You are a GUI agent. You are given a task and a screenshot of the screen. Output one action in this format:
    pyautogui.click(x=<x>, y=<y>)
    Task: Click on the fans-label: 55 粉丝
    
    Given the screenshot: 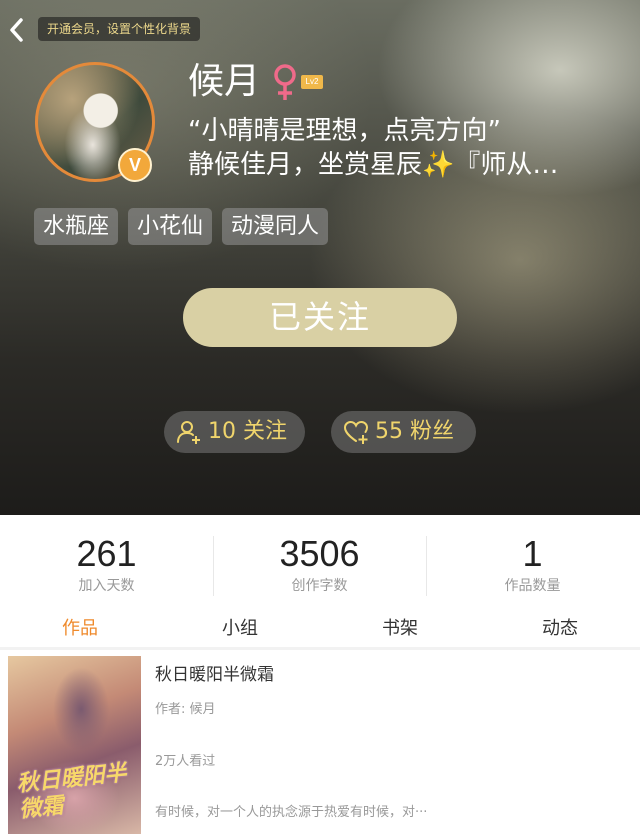 What is the action you would take?
    pyautogui.click(x=414, y=431)
    